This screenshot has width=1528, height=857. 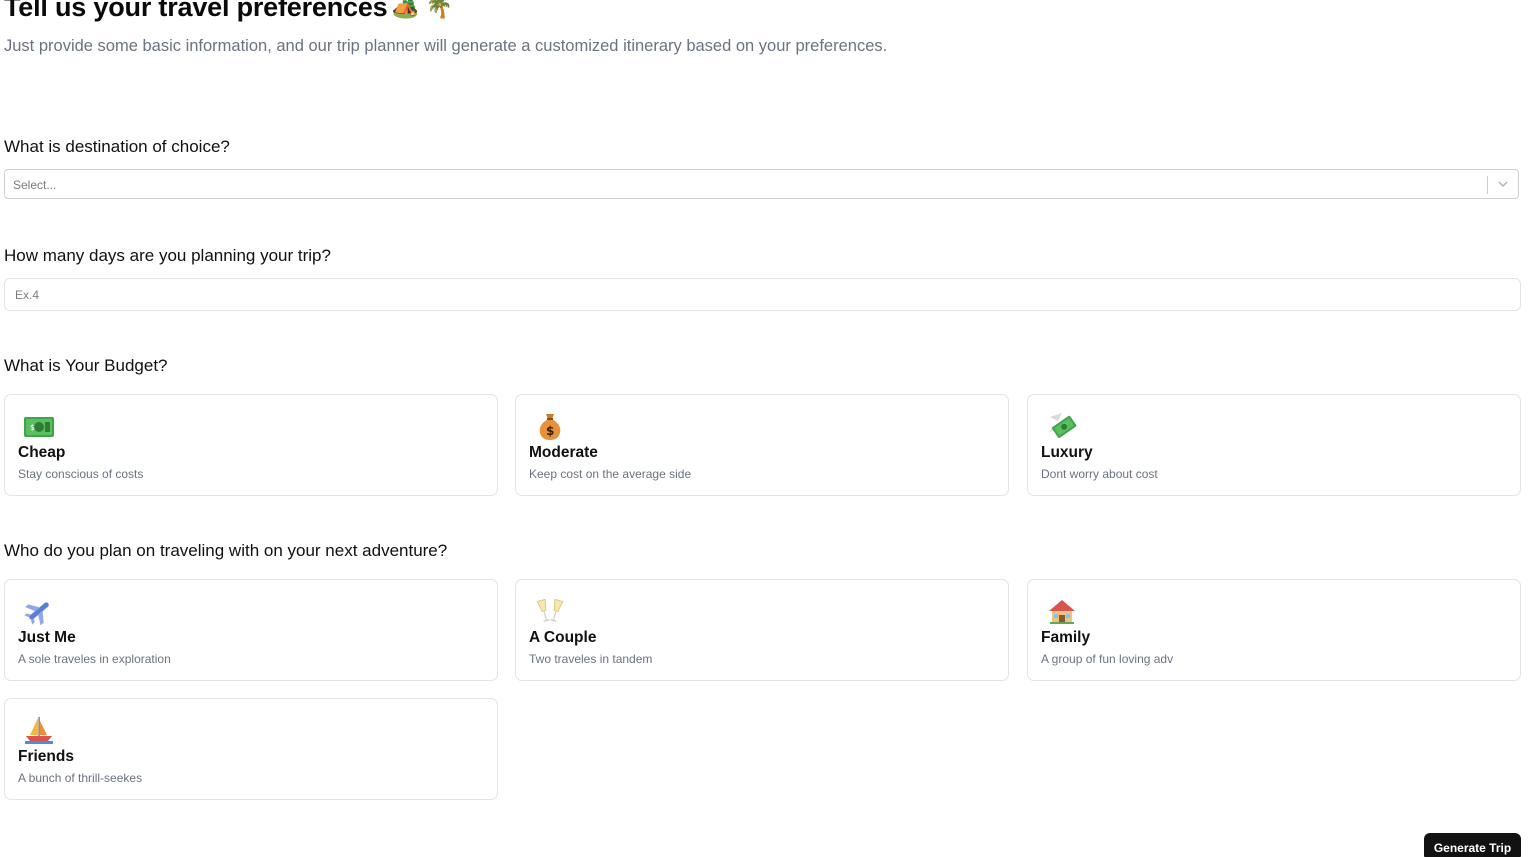 I want to click on budget-option-desc: Stay conscious of costs, so click(x=81, y=474).